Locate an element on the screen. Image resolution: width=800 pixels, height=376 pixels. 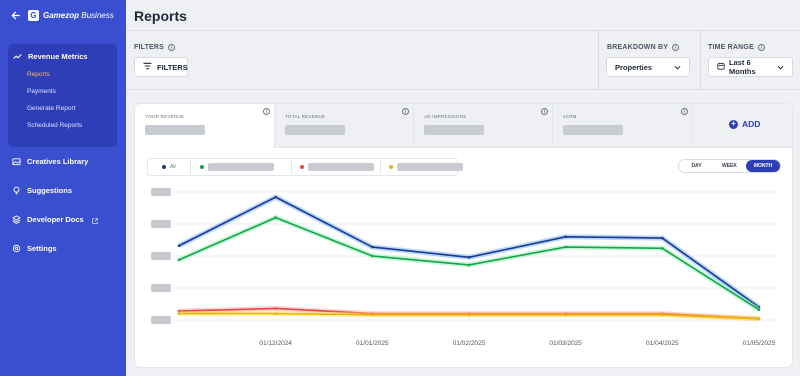
creatives-library-label: Creatives Library is located at coordinates (58, 161).